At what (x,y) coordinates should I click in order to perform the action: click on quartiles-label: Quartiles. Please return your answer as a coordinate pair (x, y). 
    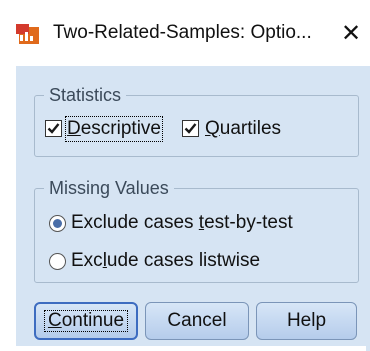
    Looking at the image, I should click on (243, 129).